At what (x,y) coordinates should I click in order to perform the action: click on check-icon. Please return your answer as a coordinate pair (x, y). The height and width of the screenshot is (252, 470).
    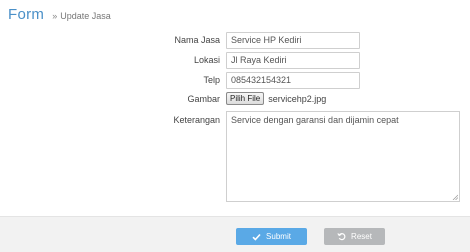
    Looking at the image, I should click on (256, 237).